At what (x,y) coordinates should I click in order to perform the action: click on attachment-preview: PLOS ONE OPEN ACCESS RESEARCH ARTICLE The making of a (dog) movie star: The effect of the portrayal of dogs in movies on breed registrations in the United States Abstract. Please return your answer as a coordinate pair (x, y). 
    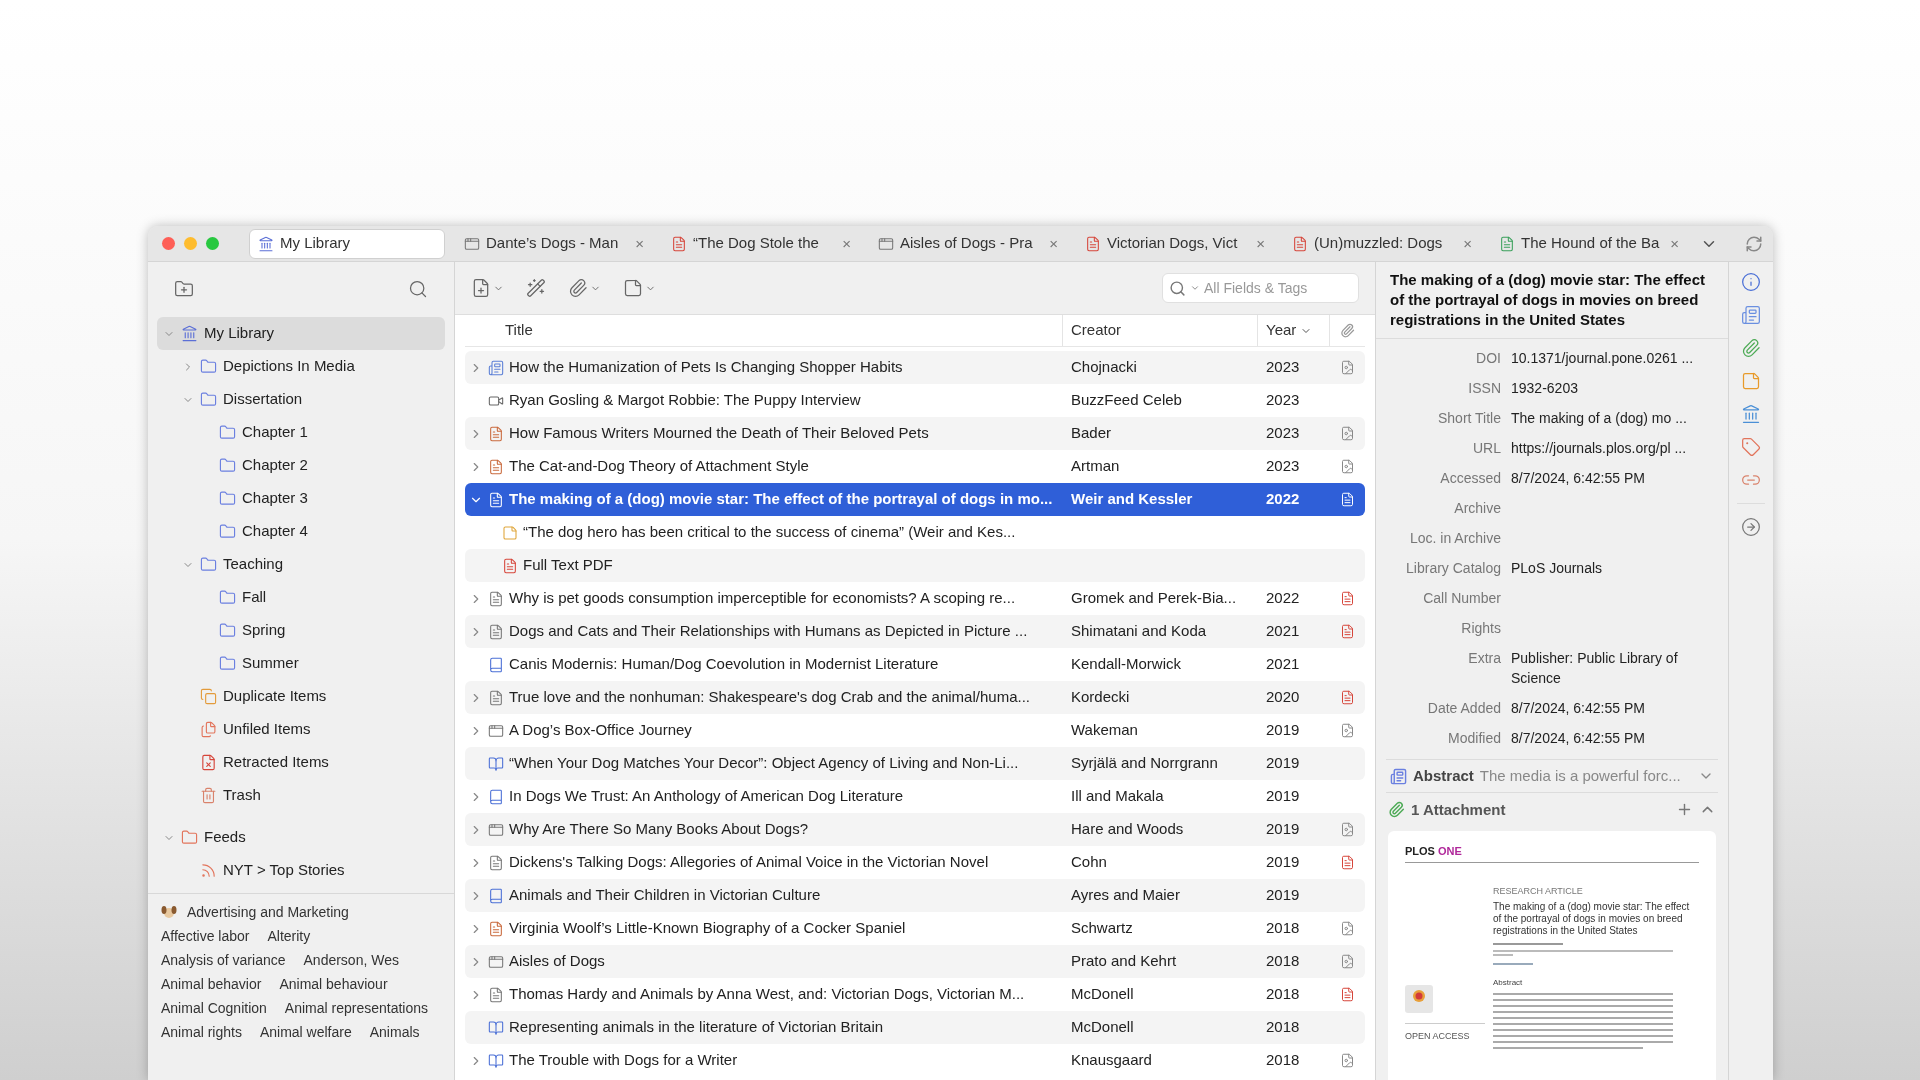
    Looking at the image, I should click on (1552, 955).